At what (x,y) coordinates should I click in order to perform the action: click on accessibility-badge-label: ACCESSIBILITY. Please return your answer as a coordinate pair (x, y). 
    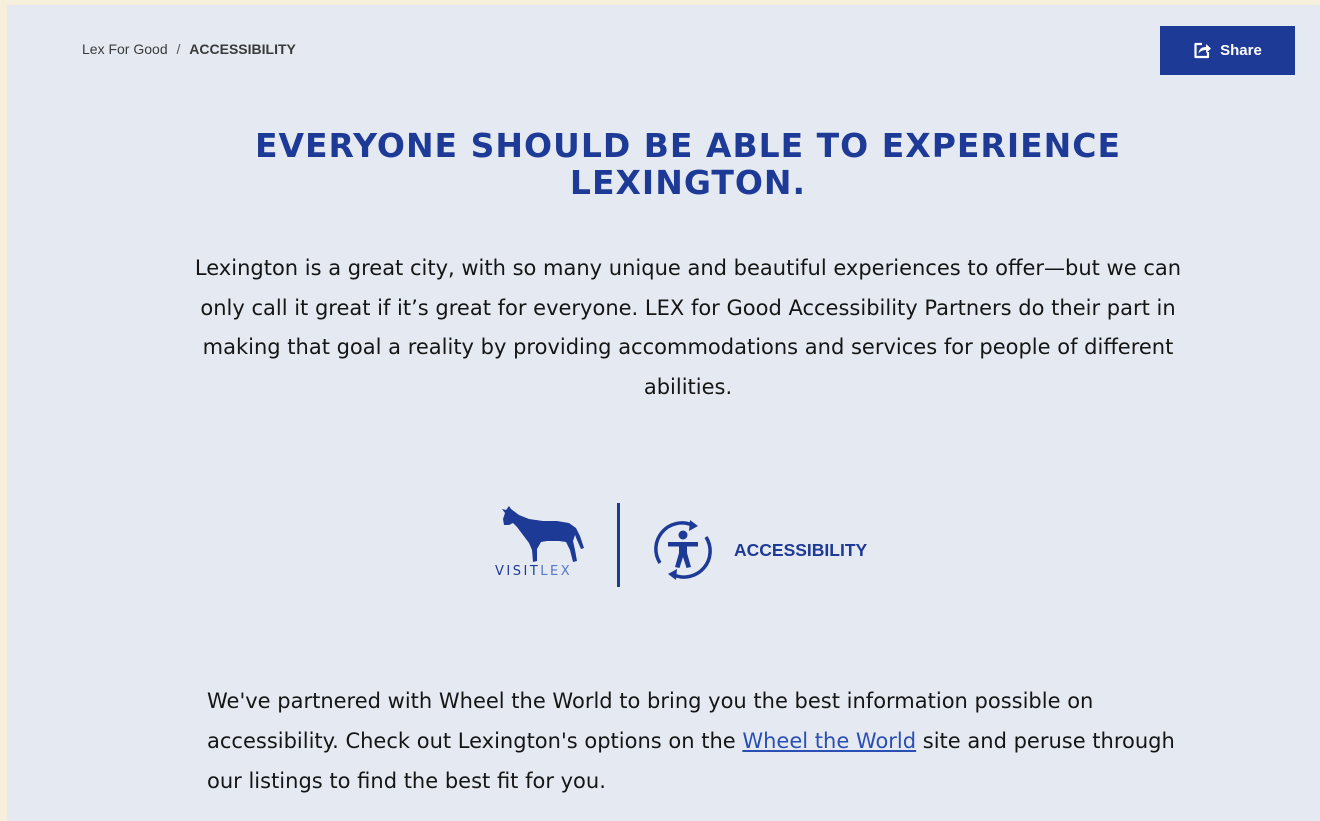
    Looking at the image, I should click on (801, 550).